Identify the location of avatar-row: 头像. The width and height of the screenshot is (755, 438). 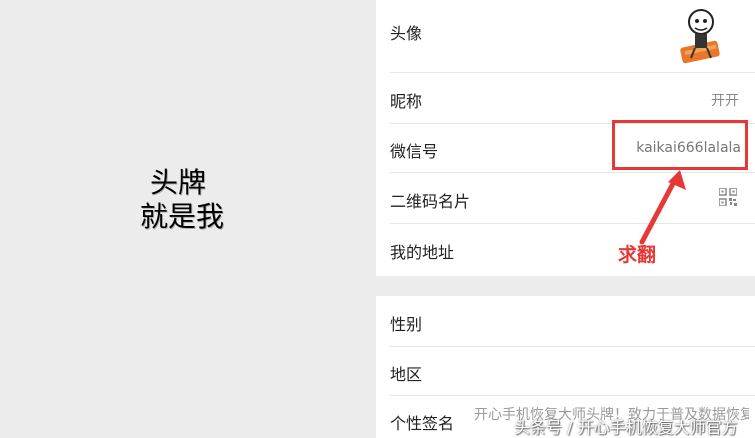
(565, 36).